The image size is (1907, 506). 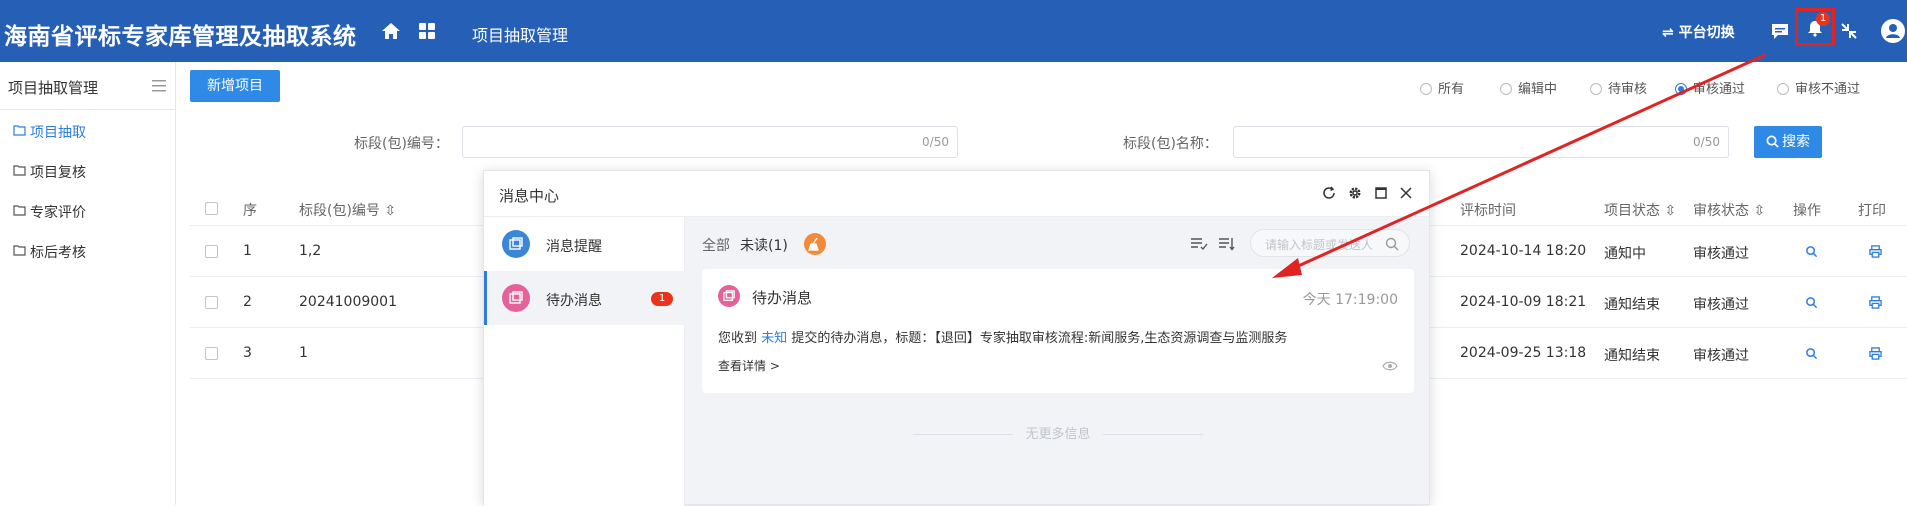 I want to click on row-no: 3, so click(x=247, y=353).